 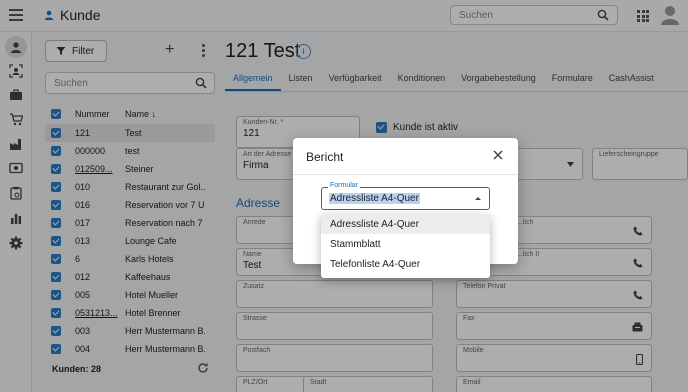 I want to click on chevron-up-icon, so click(x=478, y=198).